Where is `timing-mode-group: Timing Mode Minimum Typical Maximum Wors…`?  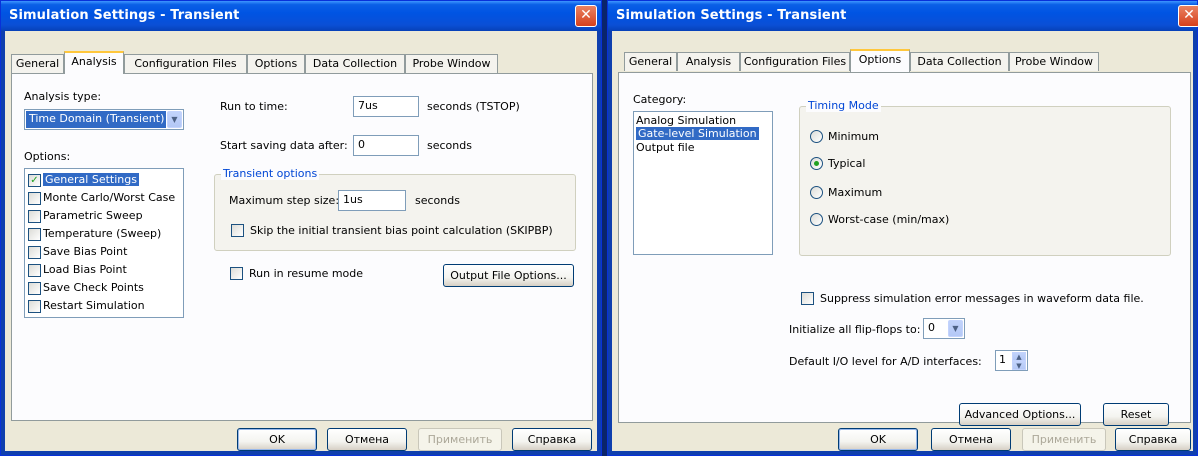
timing-mode-group: Timing Mode Minimum Typical Maximum Wors… is located at coordinates (985, 177).